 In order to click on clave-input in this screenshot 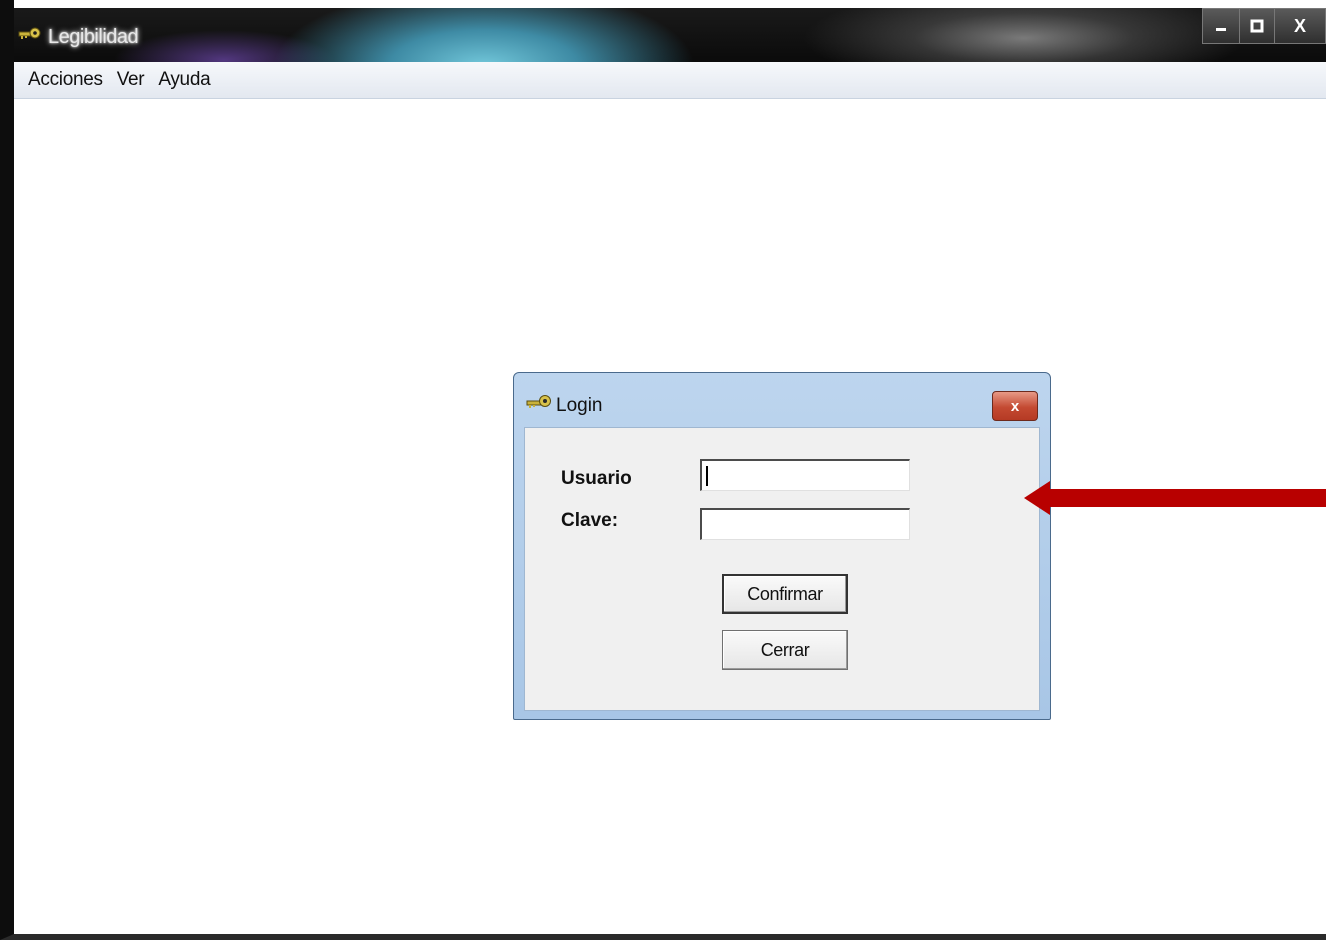, I will do `click(805, 524)`.